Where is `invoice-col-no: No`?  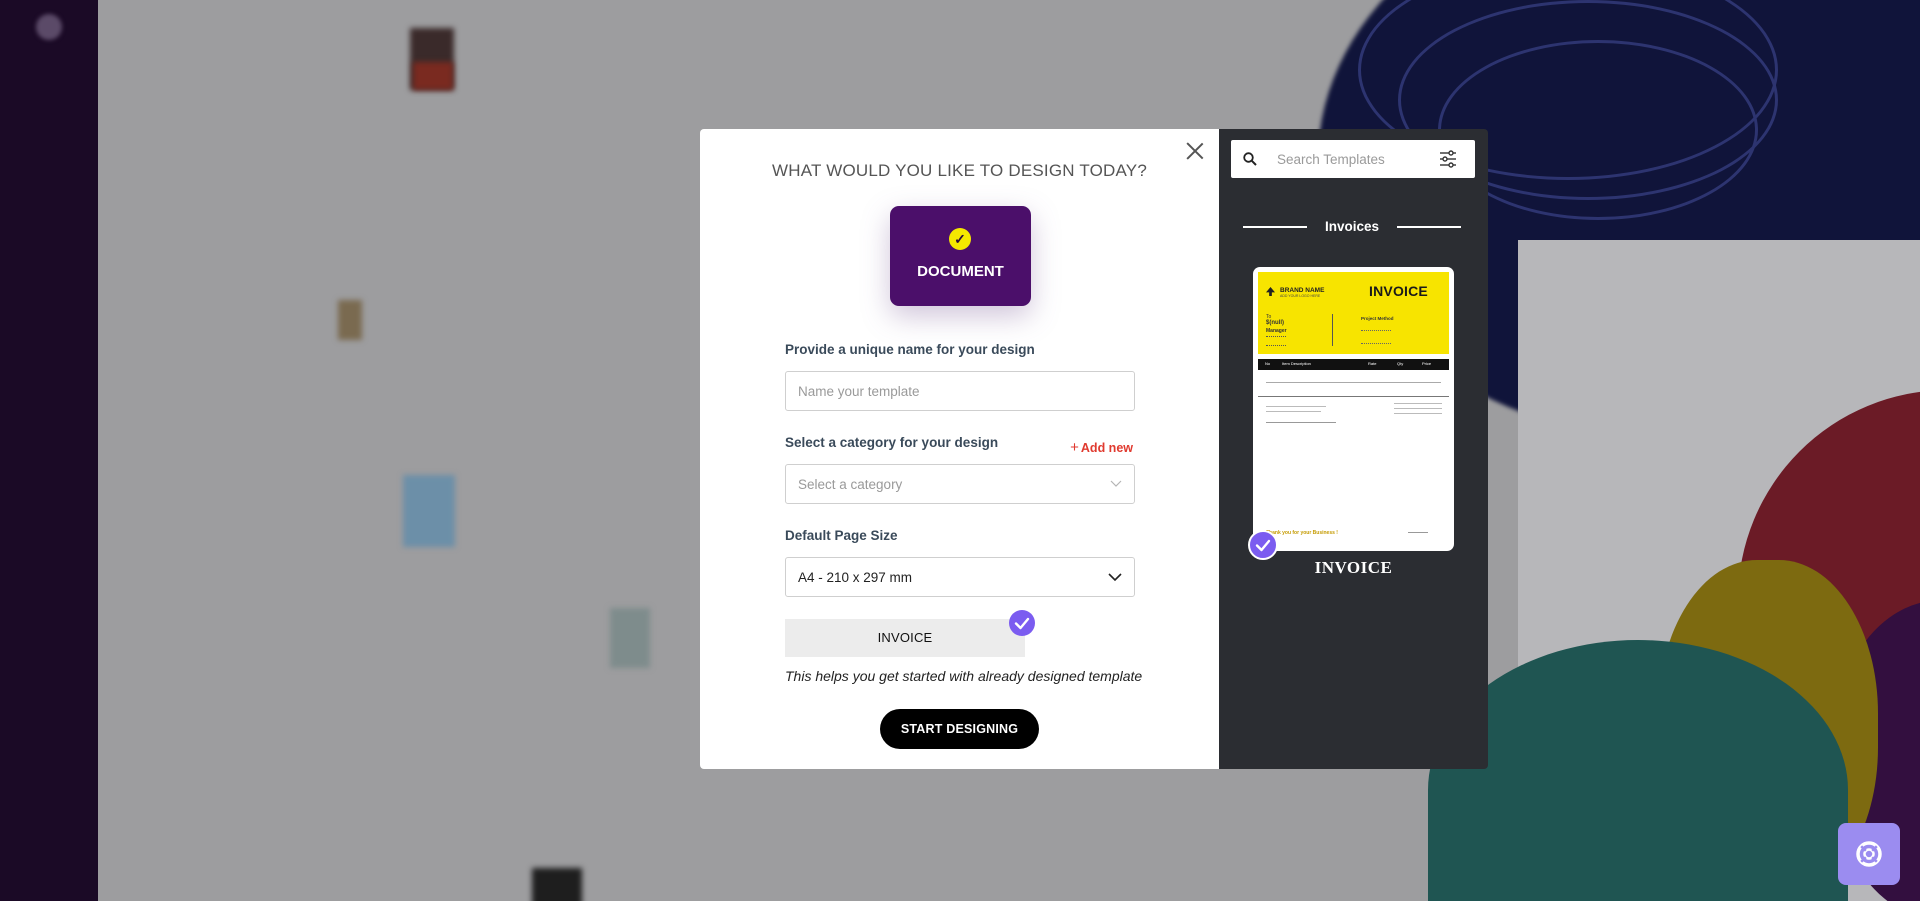
invoice-col-no: No is located at coordinates (1268, 363).